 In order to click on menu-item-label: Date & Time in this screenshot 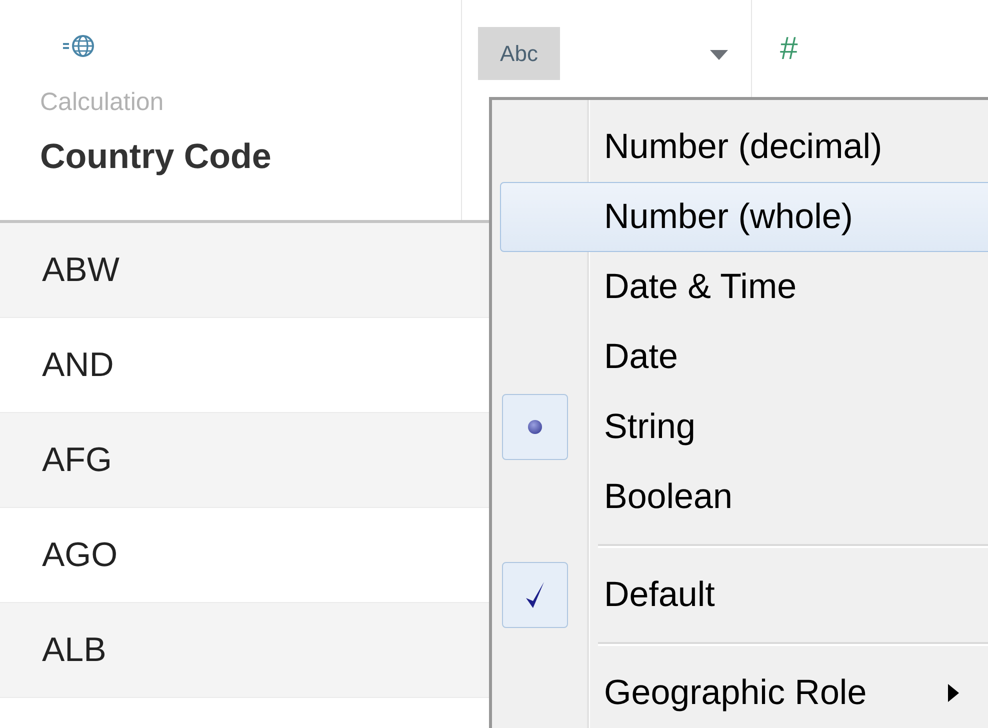, I will do `click(700, 287)`.